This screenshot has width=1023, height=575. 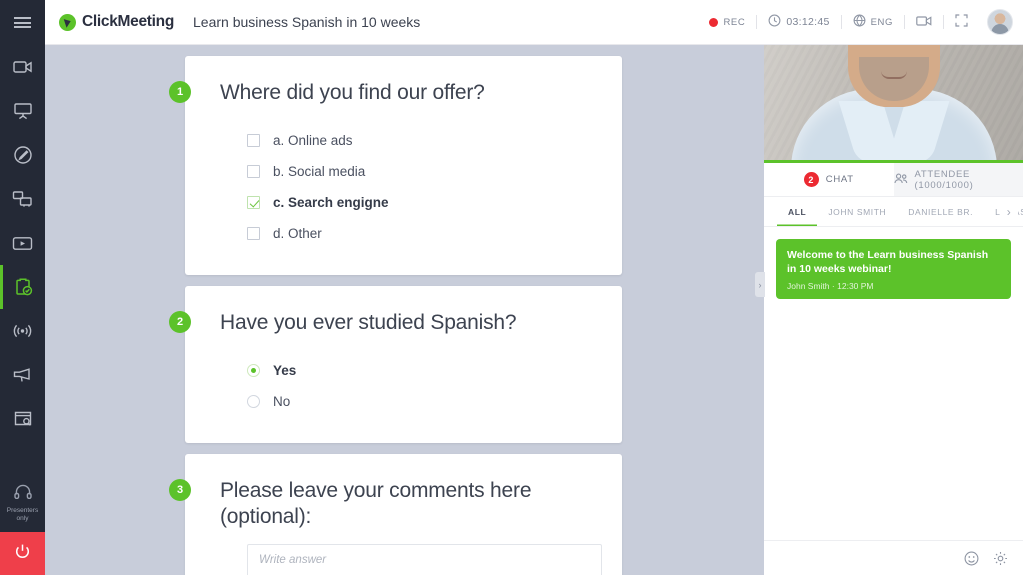 I want to click on tab-attendee: ATTENDEE (1000/1000), so click(x=958, y=179).